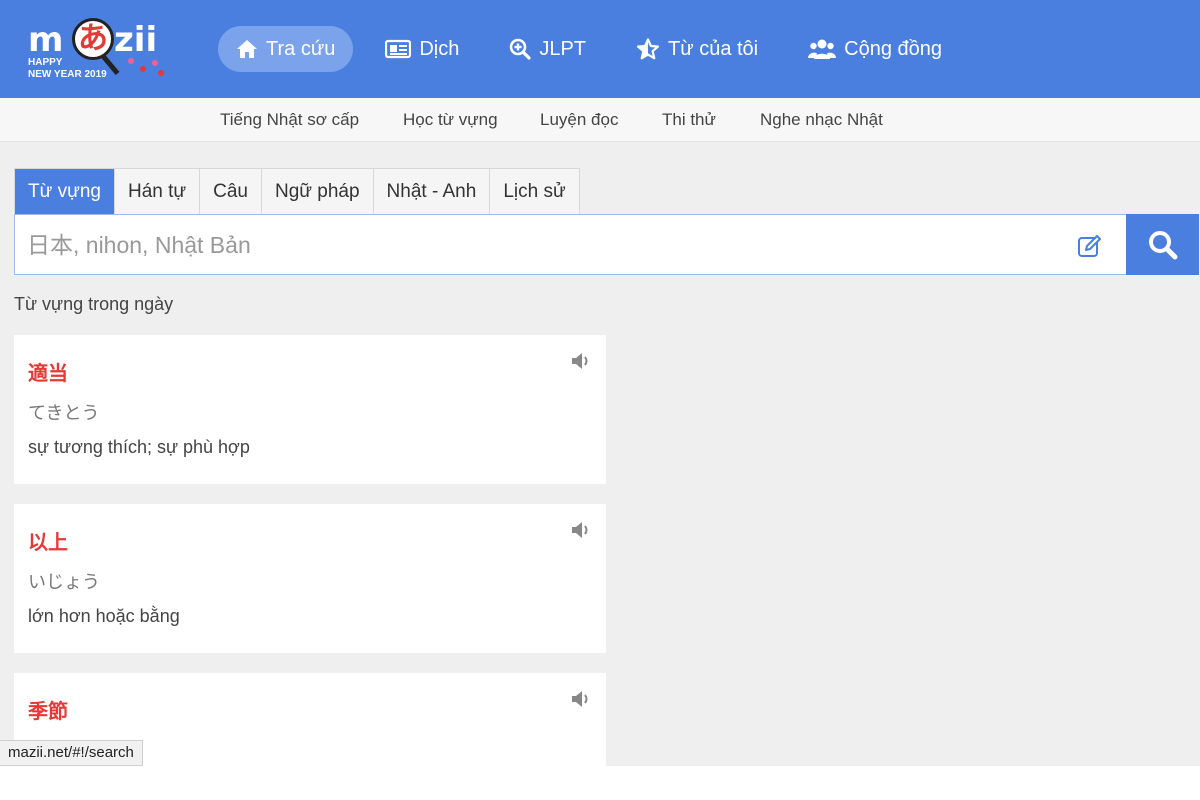 This screenshot has width=1200, height=800. Describe the element at coordinates (139, 447) in the screenshot. I see `vocab-meaning: sự tương thích; sự phù hợp` at that location.